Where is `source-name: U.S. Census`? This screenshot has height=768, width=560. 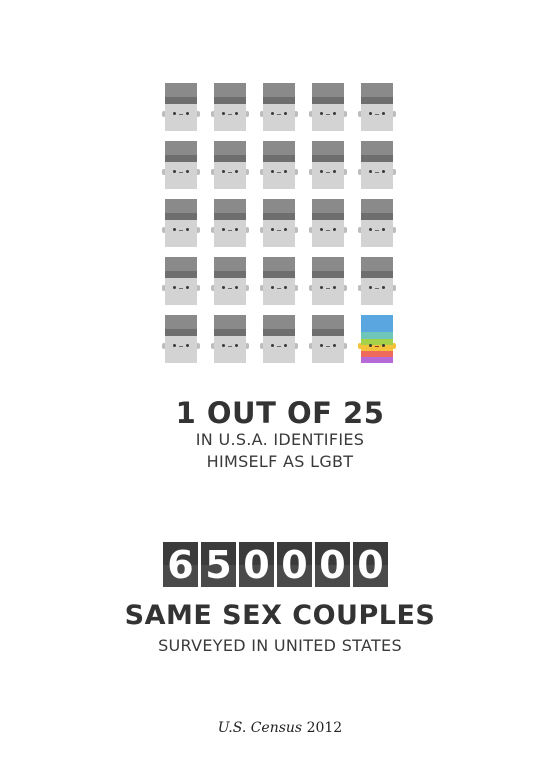 source-name: U.S. Census is located at coordinates (260, 728).